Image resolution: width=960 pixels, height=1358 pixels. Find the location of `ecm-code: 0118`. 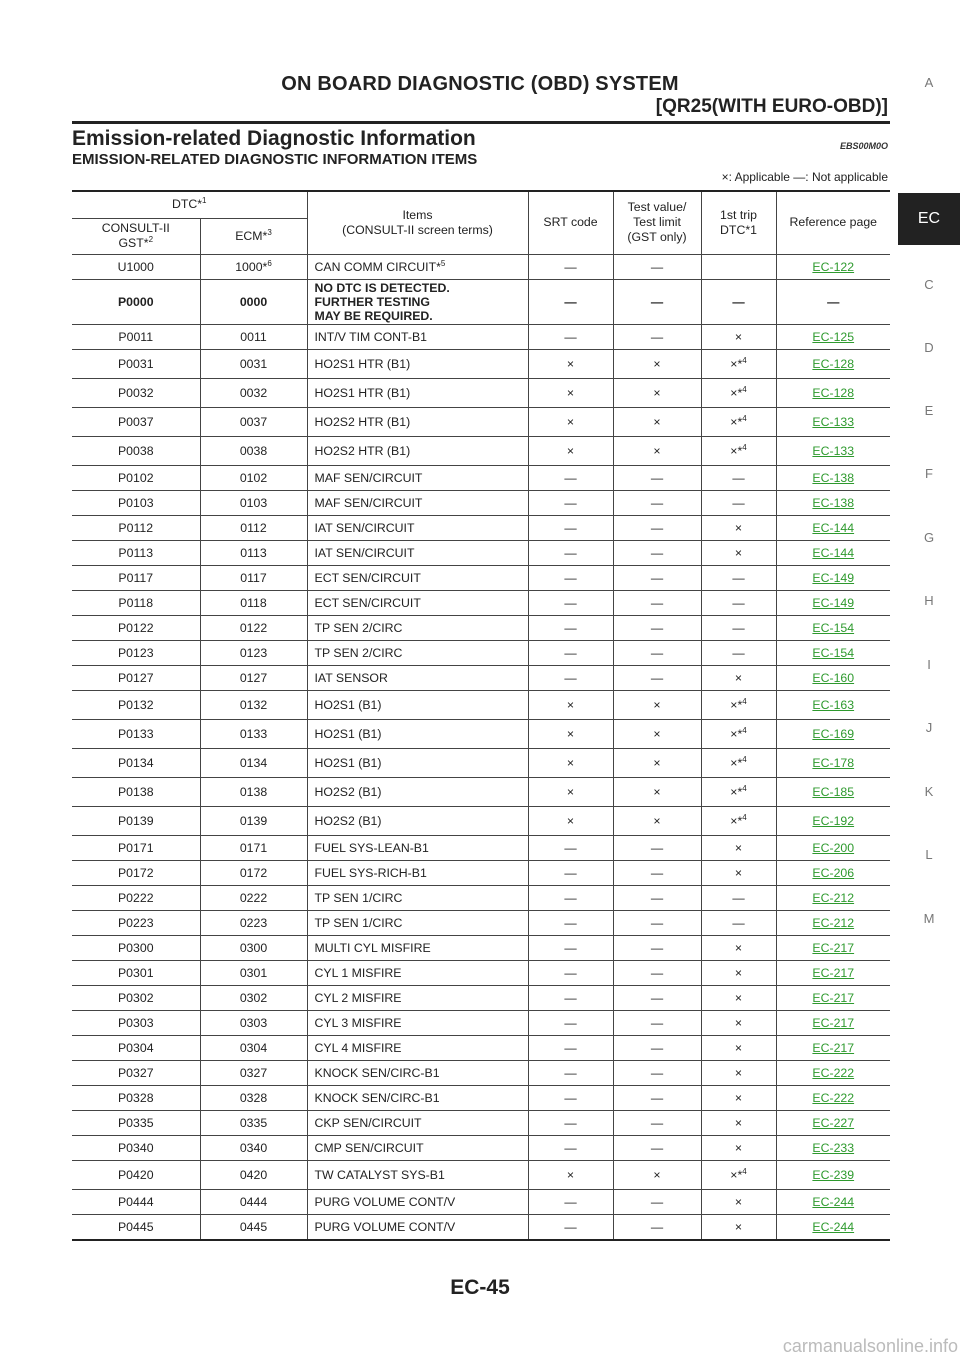

ecm-code: 0118 is located at coordinates (253, 602).